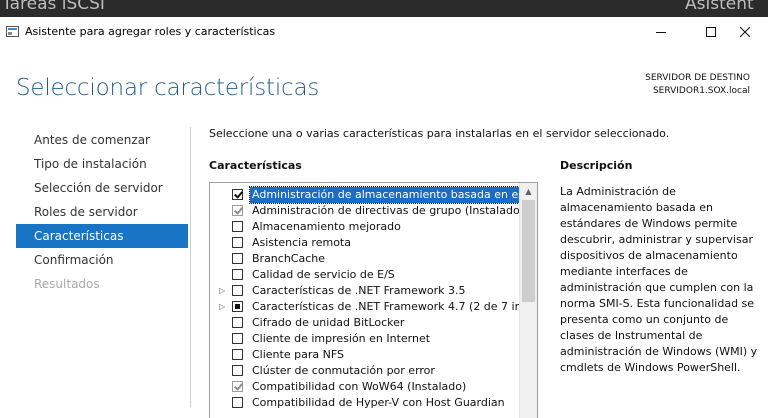 Image resolution: width=768 pixels, height=418 pixels. I want to click on features-scrollbar: ▲, so click(528, 300).